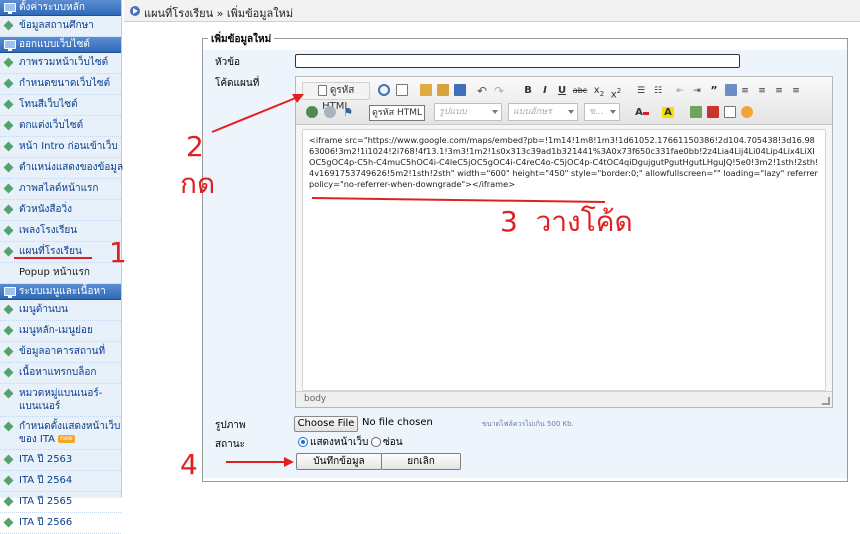 The width and height of the screenshot is (860, 534). I want to click on sidebar-section-main-settings: ตั้งค่าระบบหลัก, so click(60, 8).